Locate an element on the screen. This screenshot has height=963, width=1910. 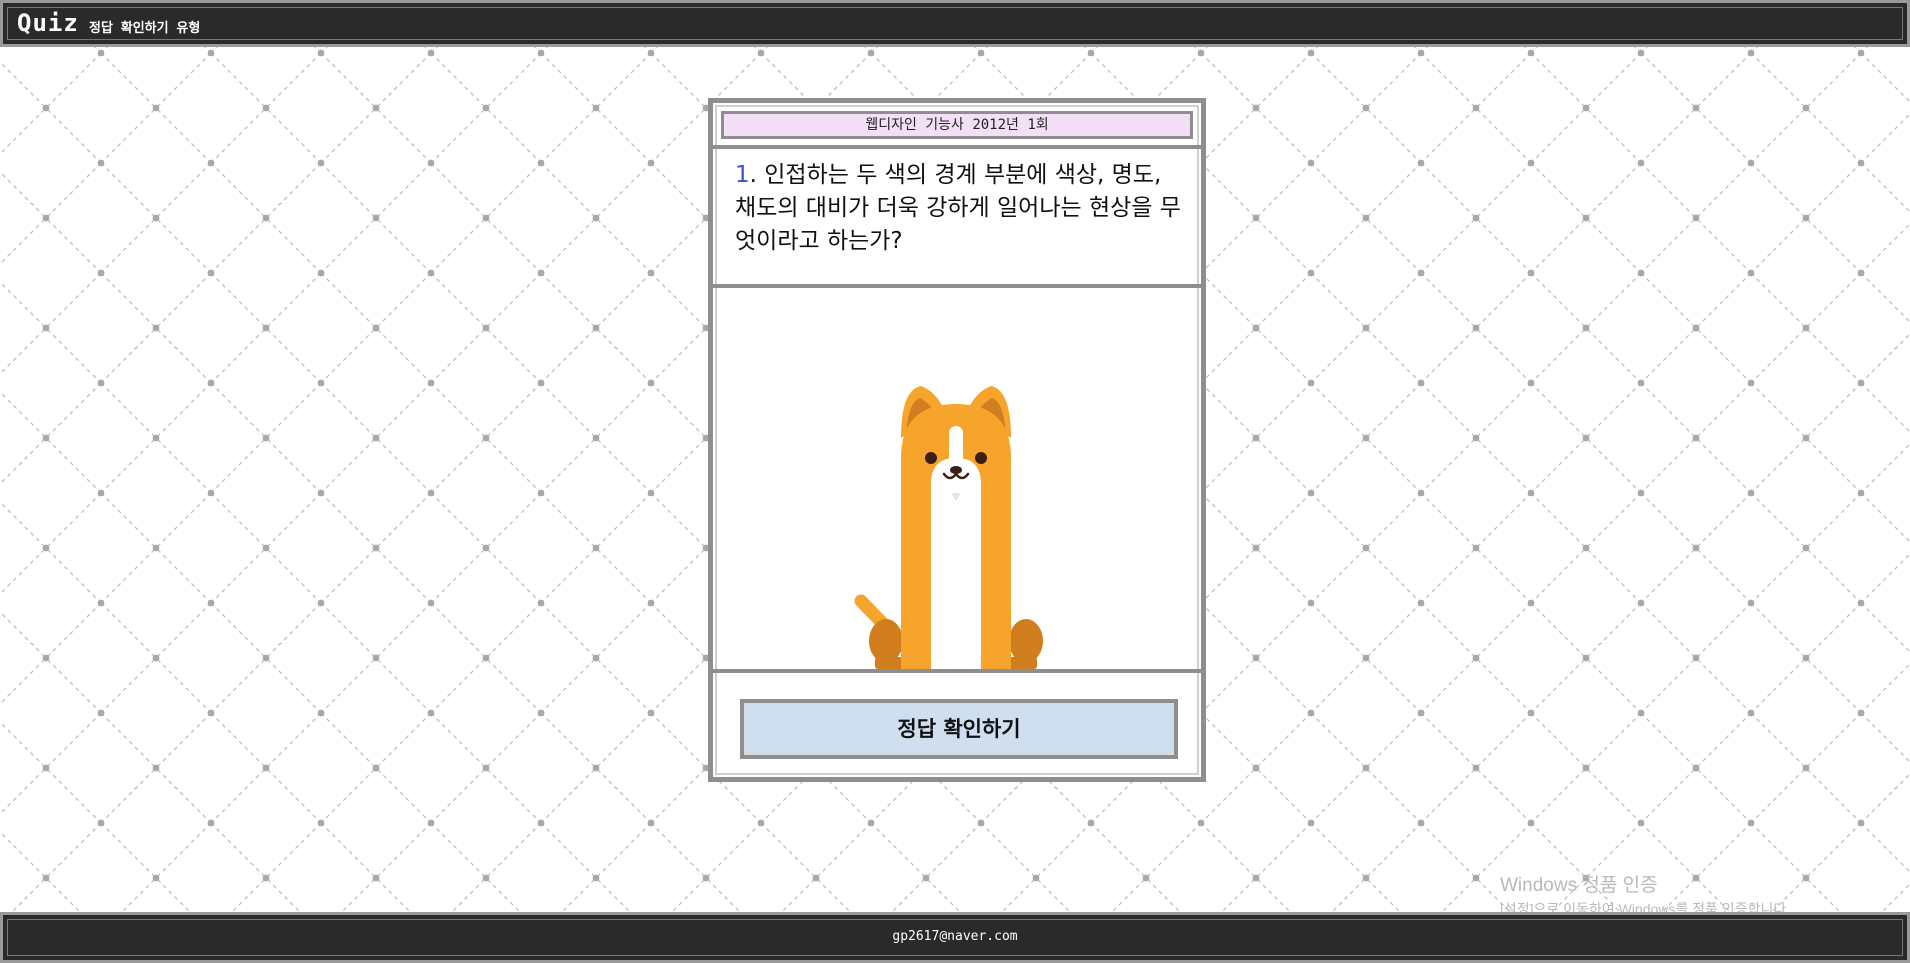
dog-haunch-left is located at coordinates (886, 641).